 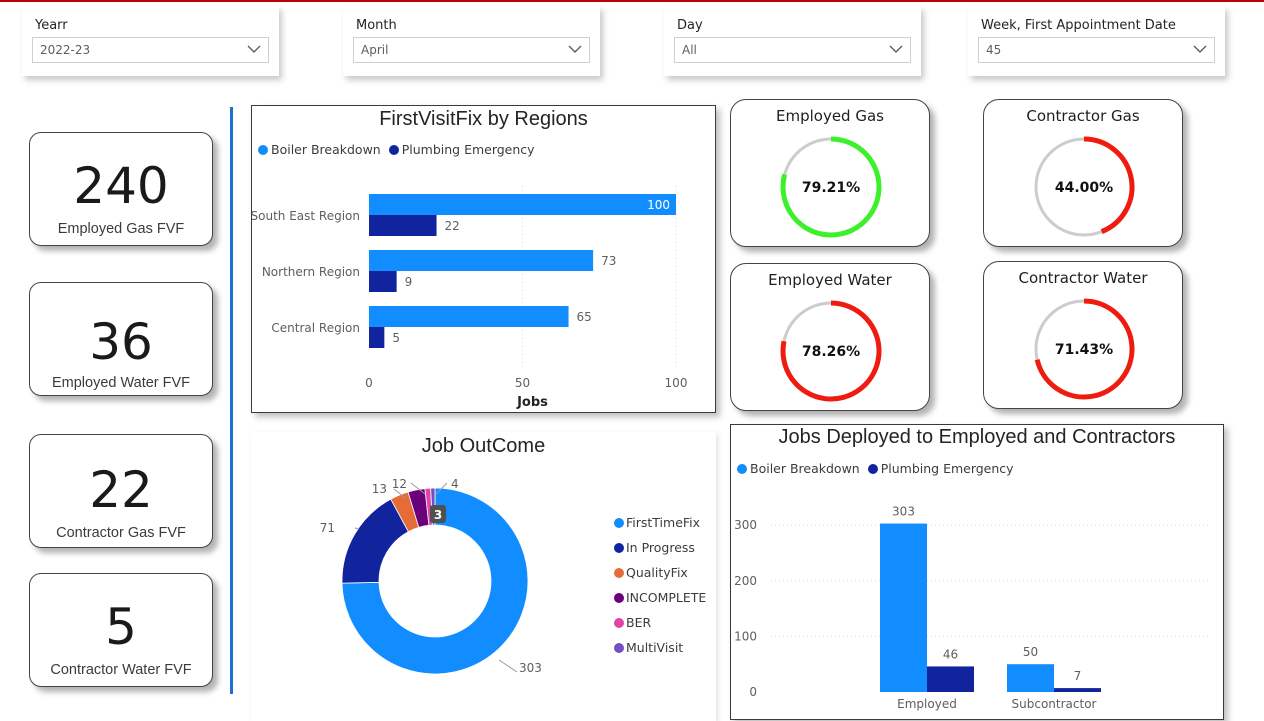 I want to click on gauge-value: 79.21%, so click(x=831, y=188).